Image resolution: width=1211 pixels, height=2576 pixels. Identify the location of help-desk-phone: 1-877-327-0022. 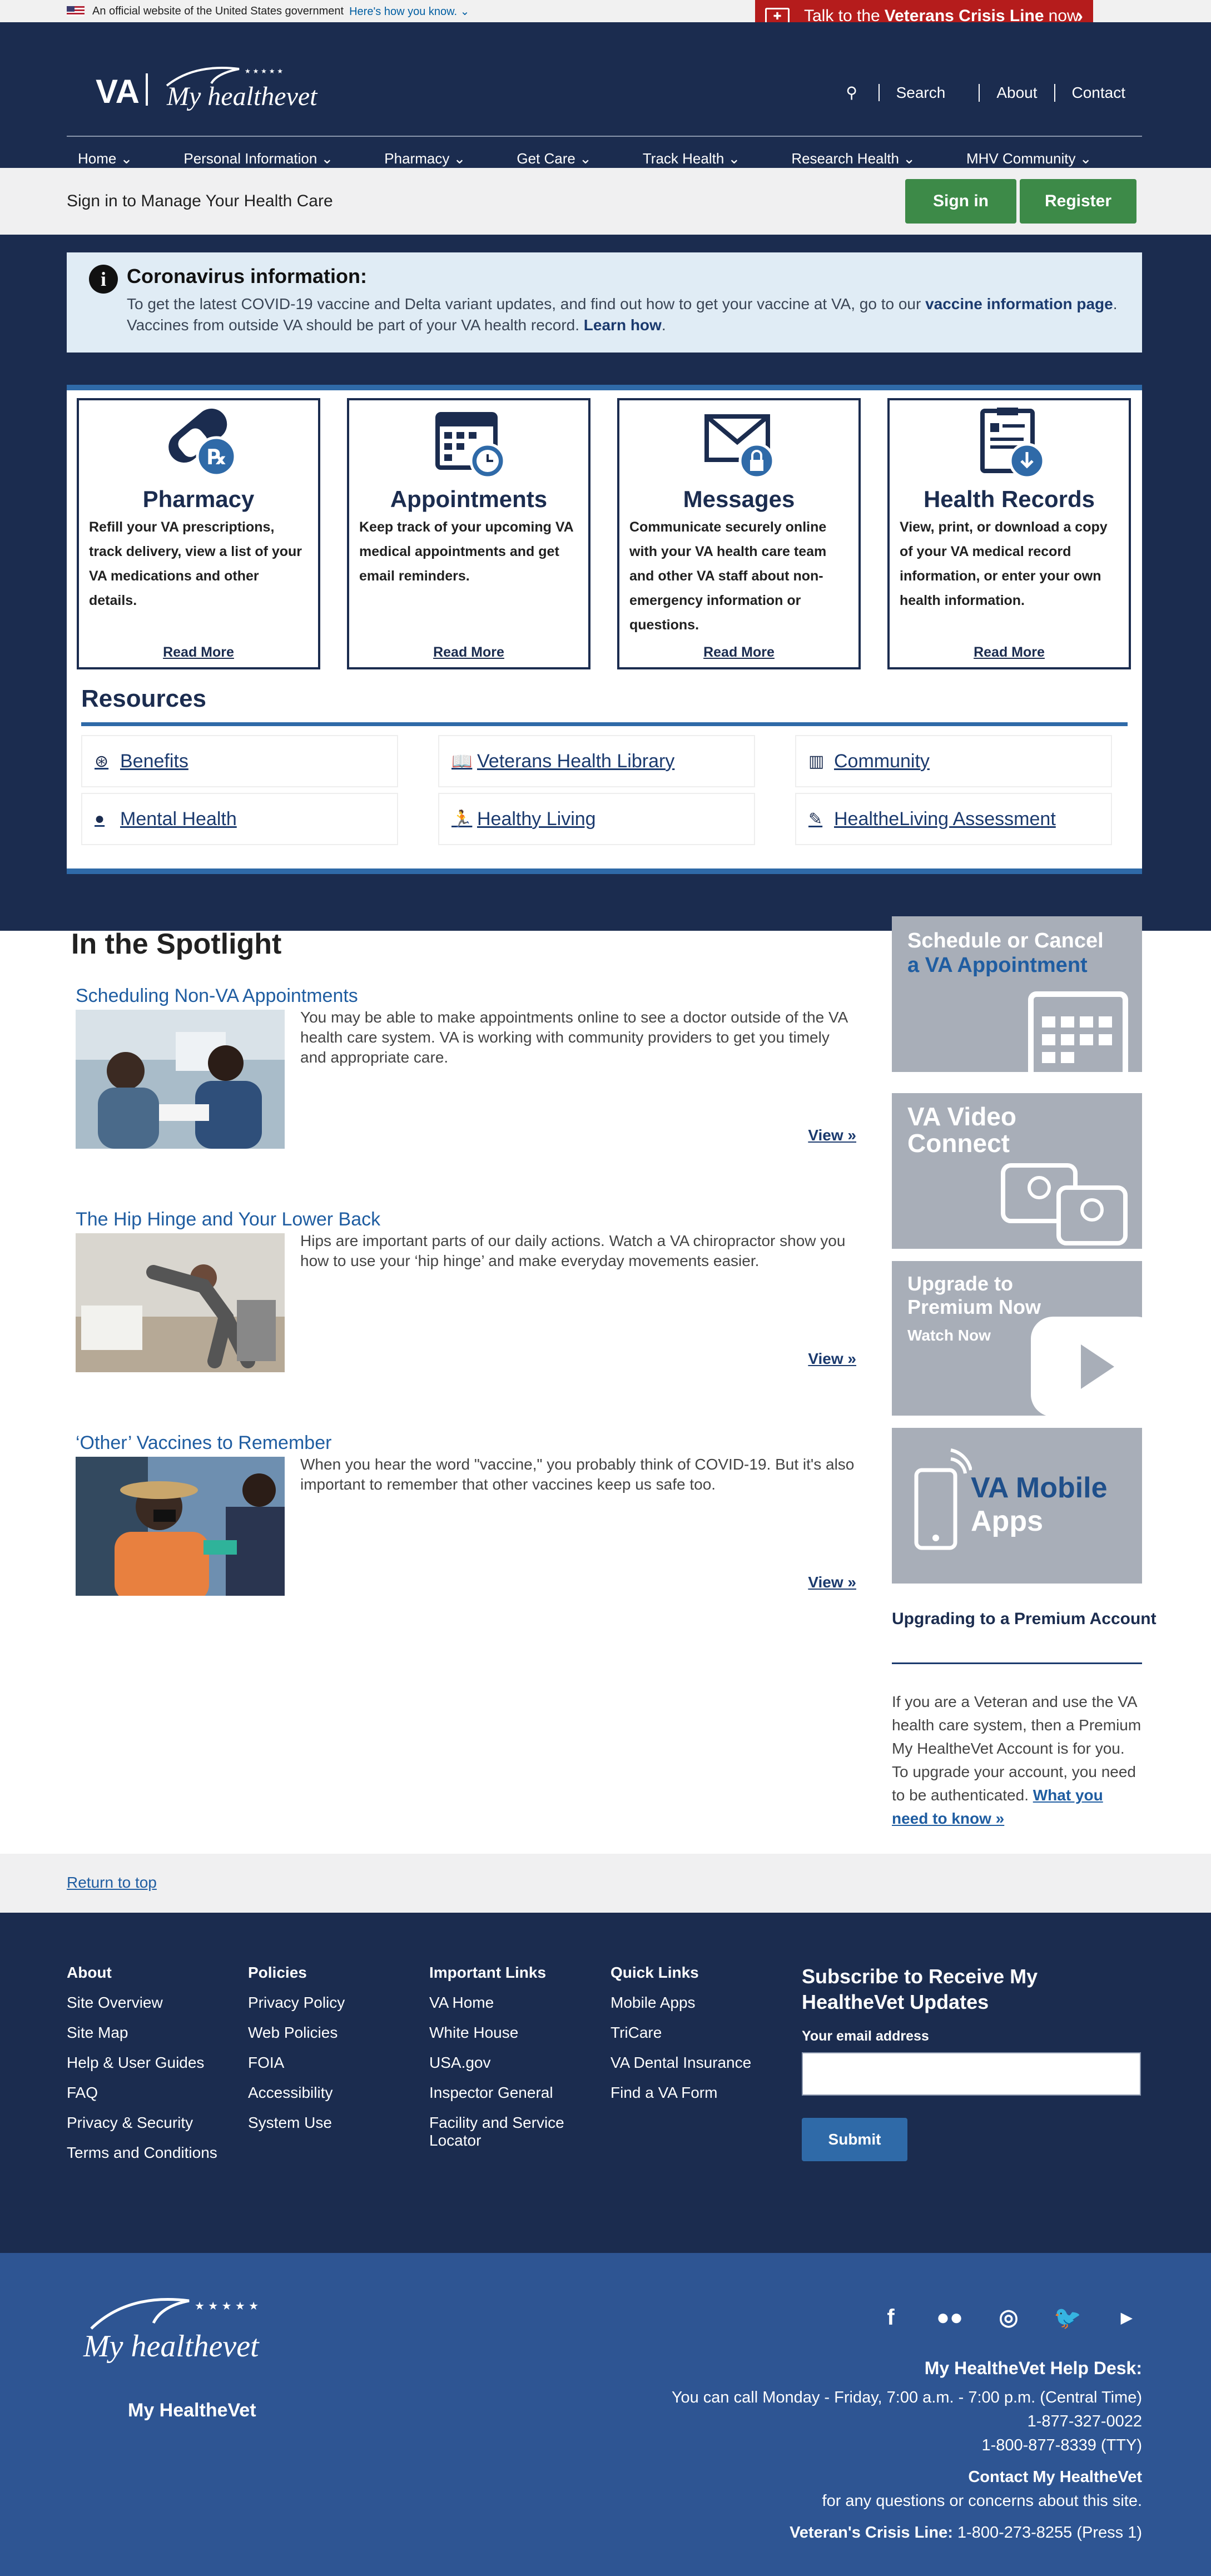
(907, 2422).